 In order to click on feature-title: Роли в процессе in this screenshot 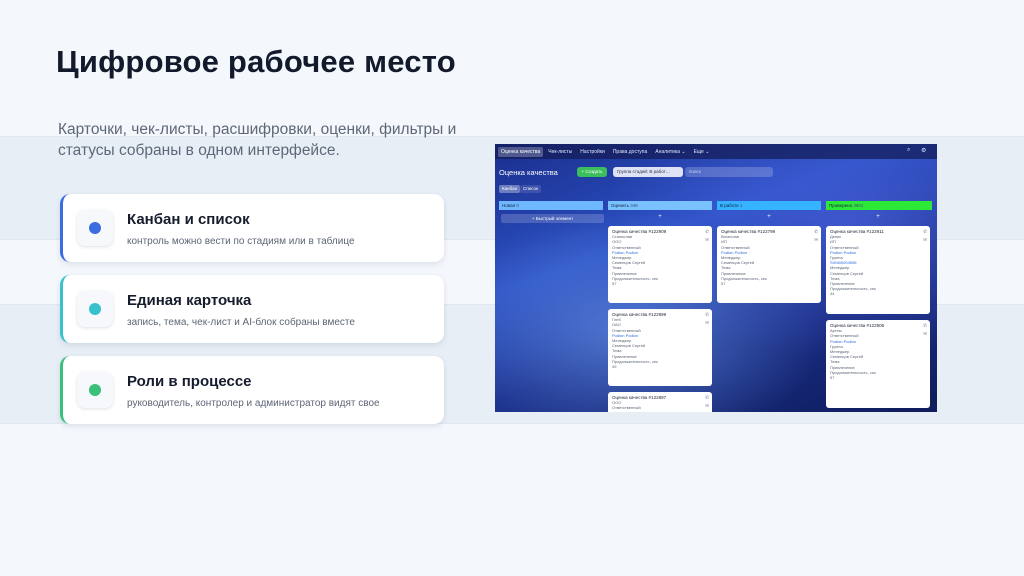, I will do `click(189, 381)`.